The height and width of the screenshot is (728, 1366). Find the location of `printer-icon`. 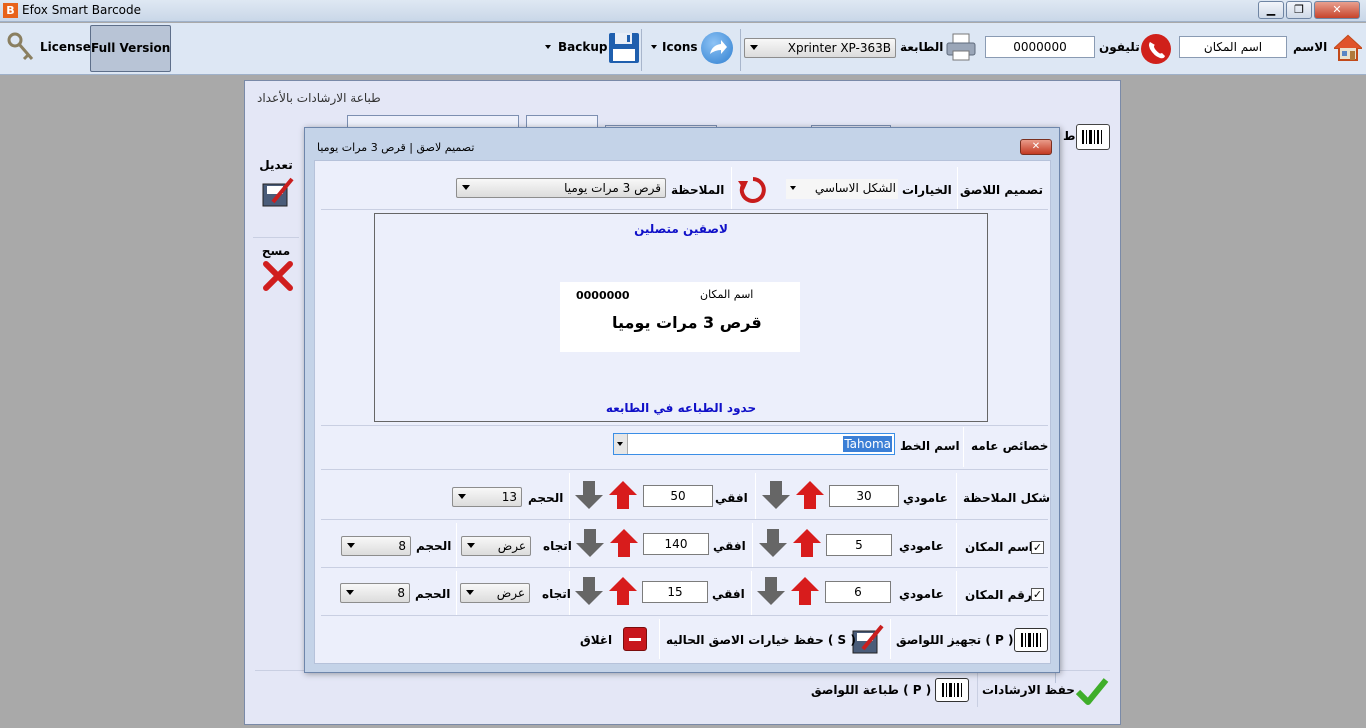

printer-icon is located at coordinates (961, 47).